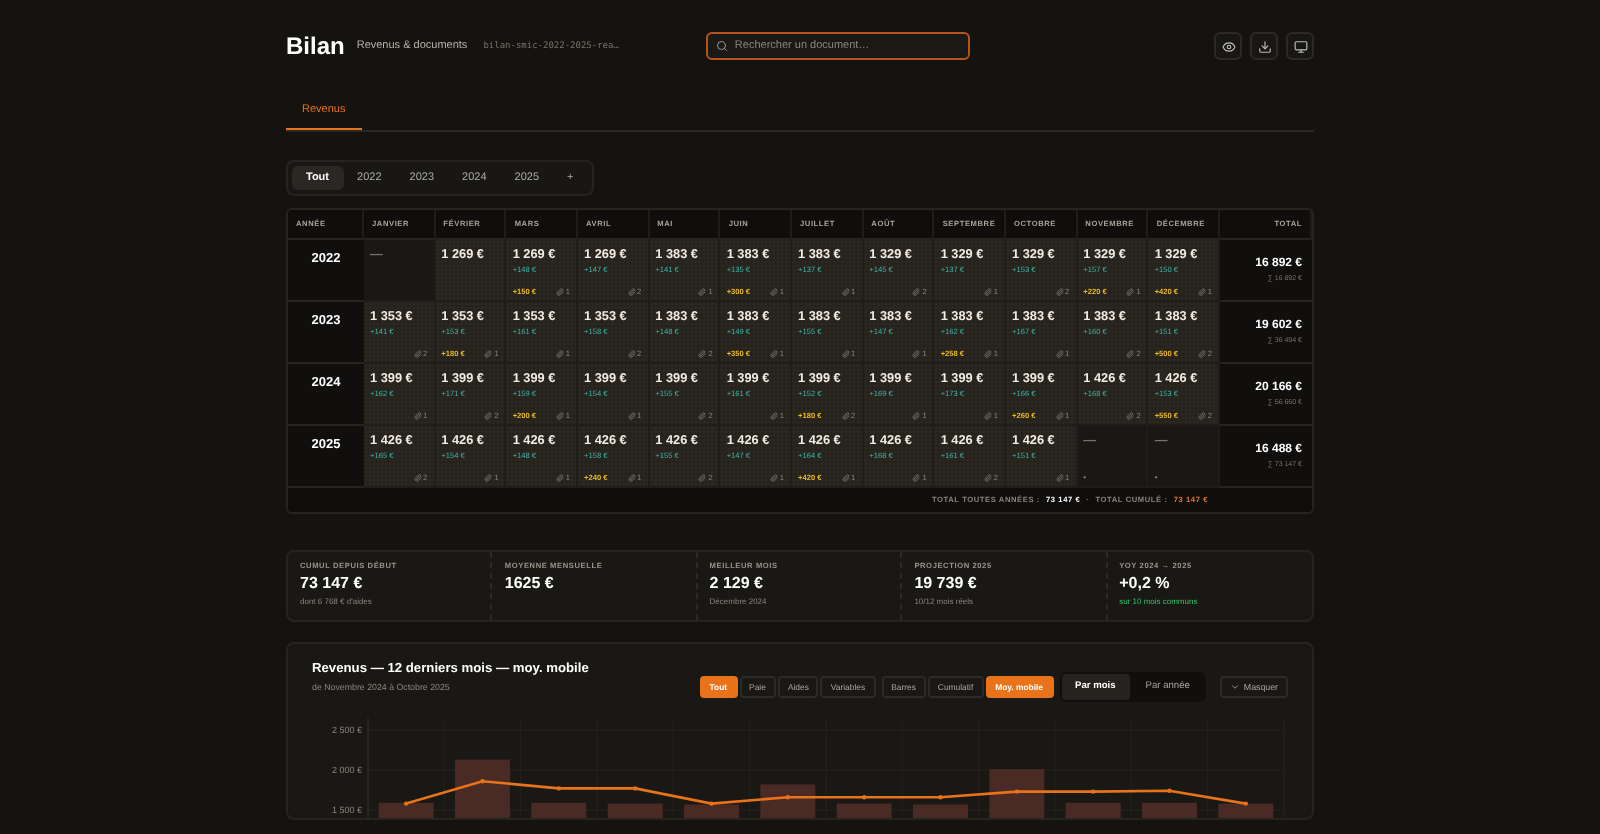  What do you see at coordinates (315, 46) in the screenshot?
I see `page-title: Bilan` at bounding box center [315, 46].